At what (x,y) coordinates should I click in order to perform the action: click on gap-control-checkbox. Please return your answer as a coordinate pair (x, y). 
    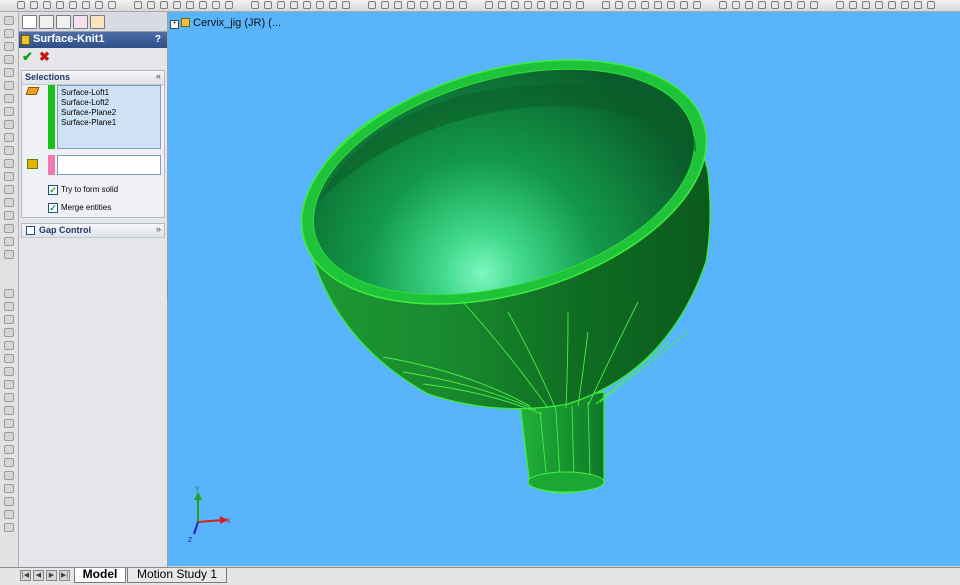
    Looking at the image, I should click on (30, 230).